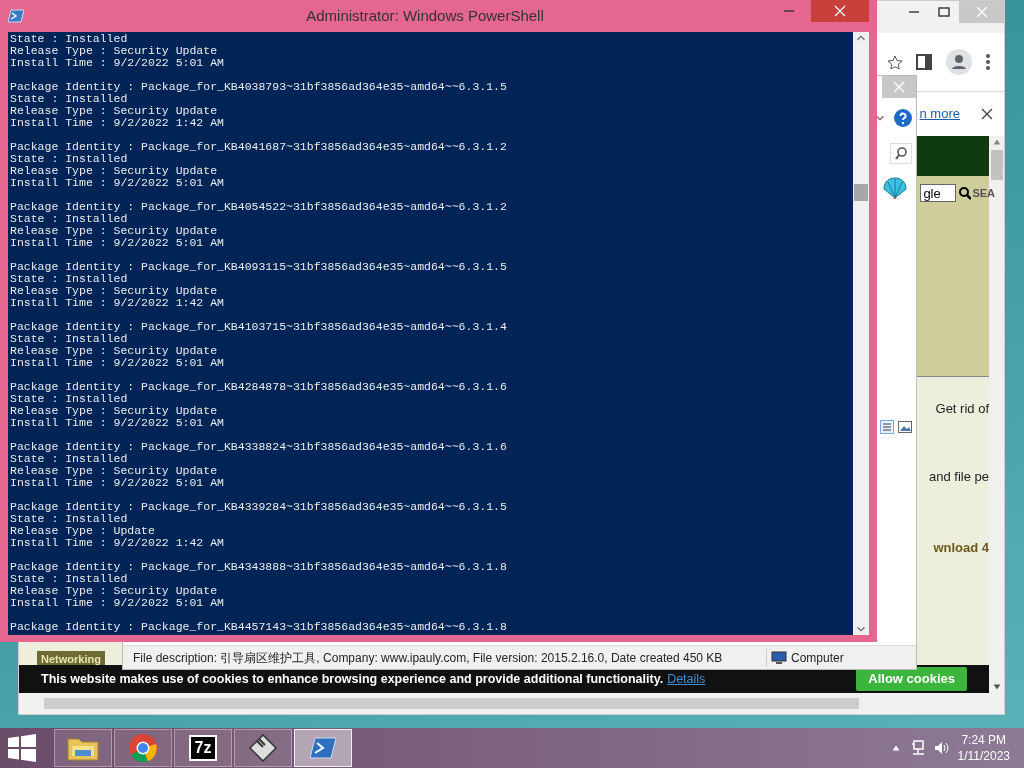  I want to click on cookie-message: This website makes use of cookies to enhance browsing experience and provide additional functionality., so click(352, 679).